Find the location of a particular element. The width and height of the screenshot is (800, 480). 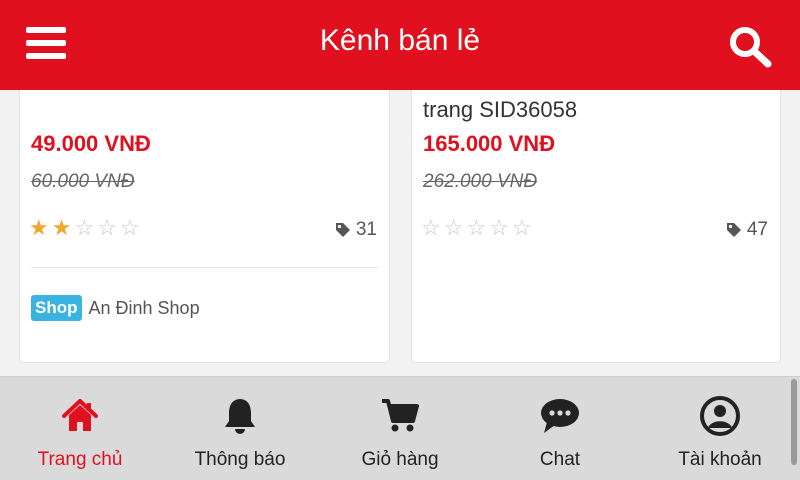

bell-icon is located at coordinates (240, 416).